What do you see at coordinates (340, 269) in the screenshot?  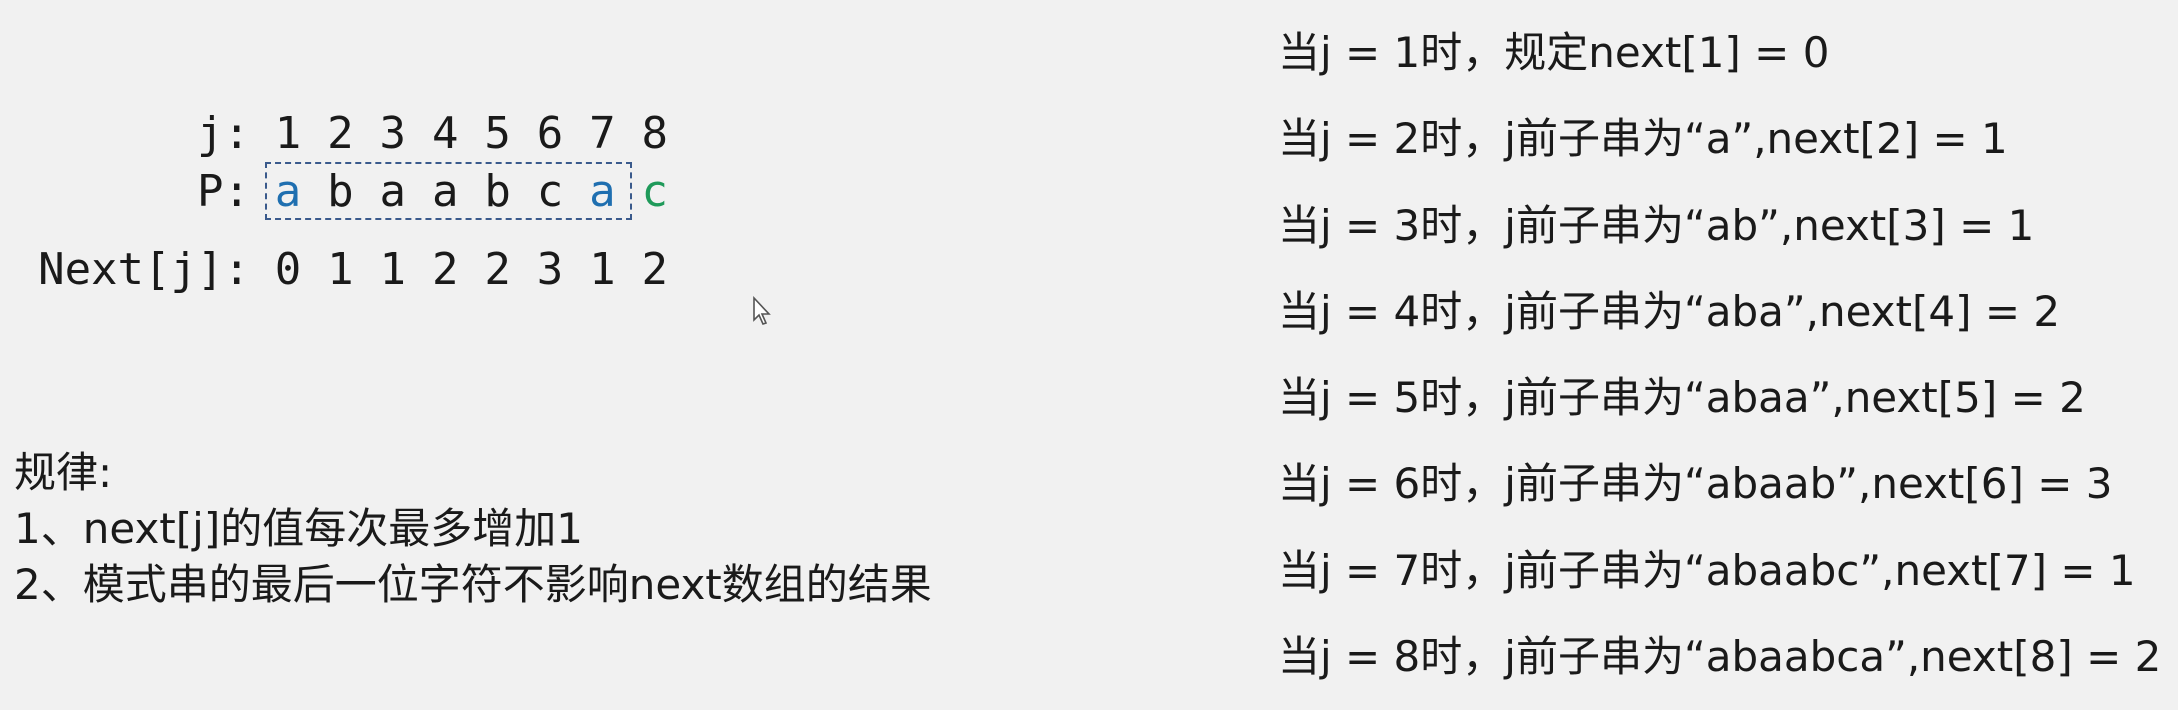 I see `next-cell-2: 1` at bounding box center [340, 269].